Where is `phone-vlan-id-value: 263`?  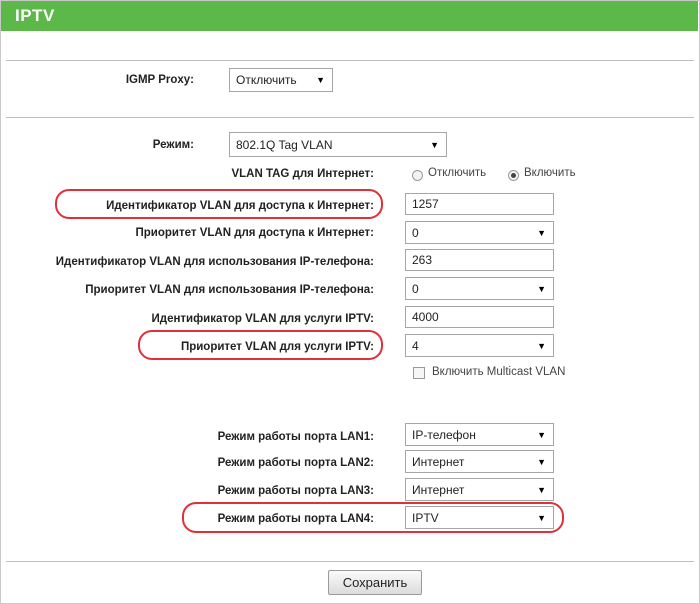 phone-vlan-id-value: 263 is located at coordinates (422, 260).